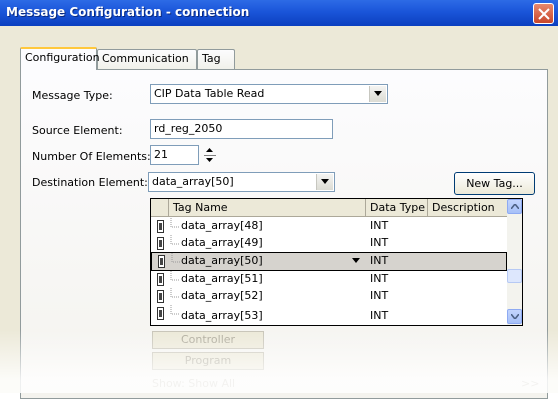  I want to click on table-row: data_array[51] INT, so click(329, 279).